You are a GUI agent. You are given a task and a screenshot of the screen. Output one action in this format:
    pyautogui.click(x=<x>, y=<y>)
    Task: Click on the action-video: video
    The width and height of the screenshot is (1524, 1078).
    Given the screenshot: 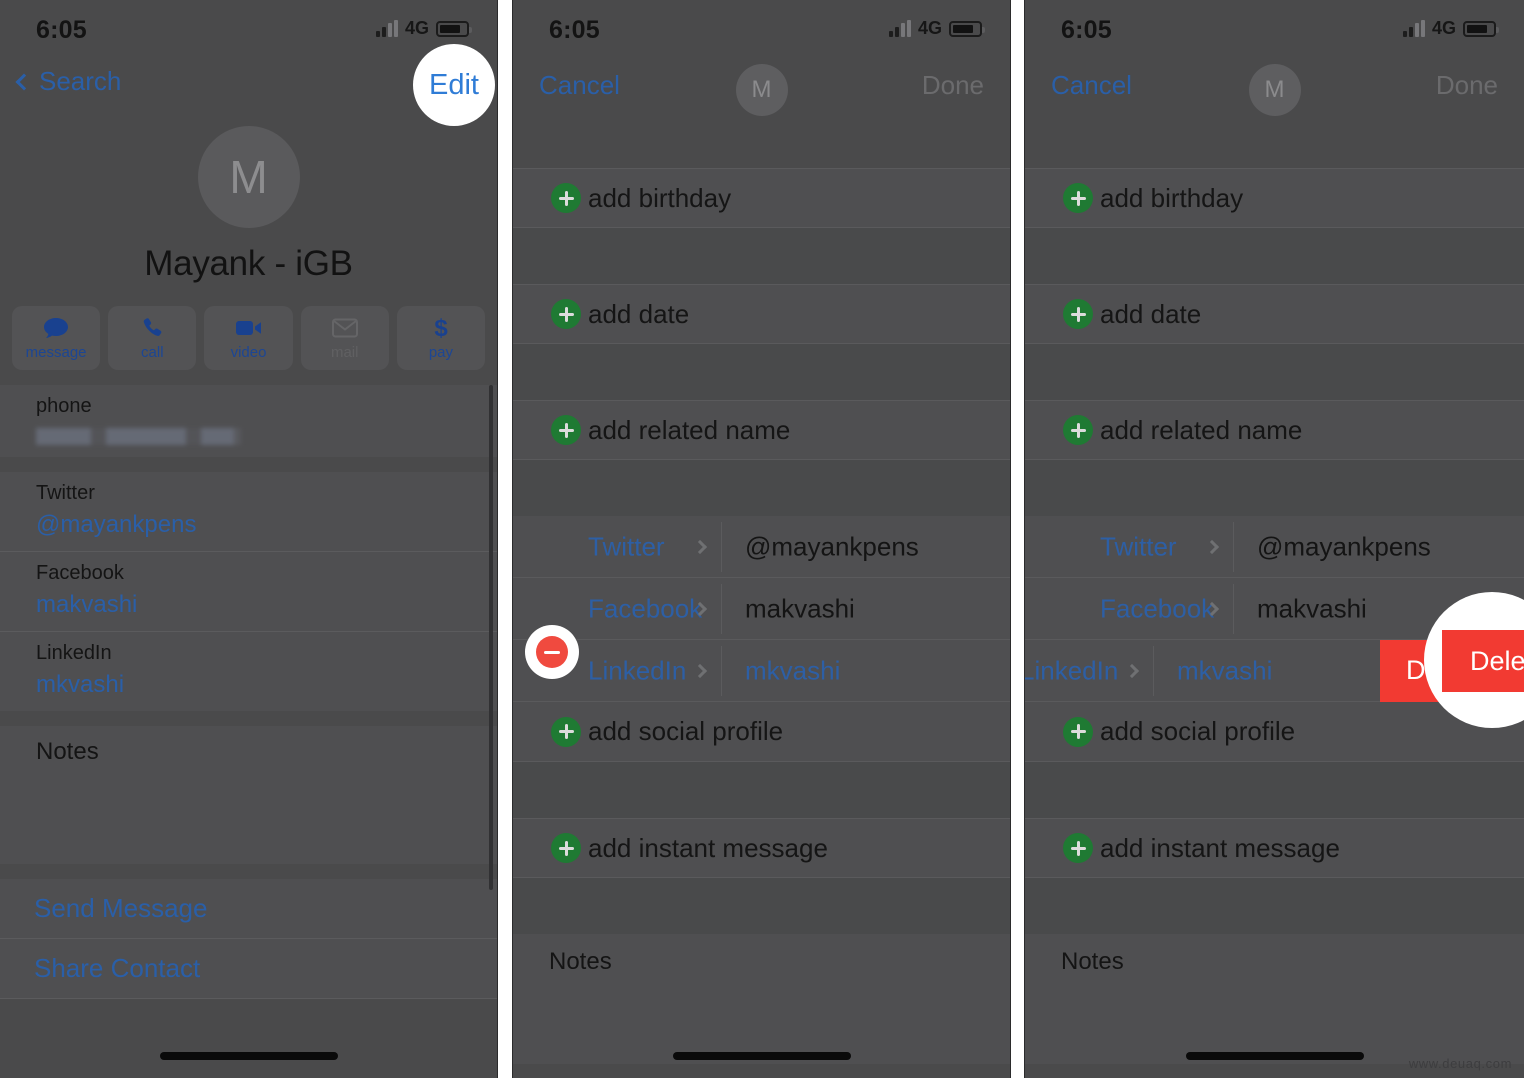 What is the action you would take?
    pyautogui.click(x=248, y=338)
    